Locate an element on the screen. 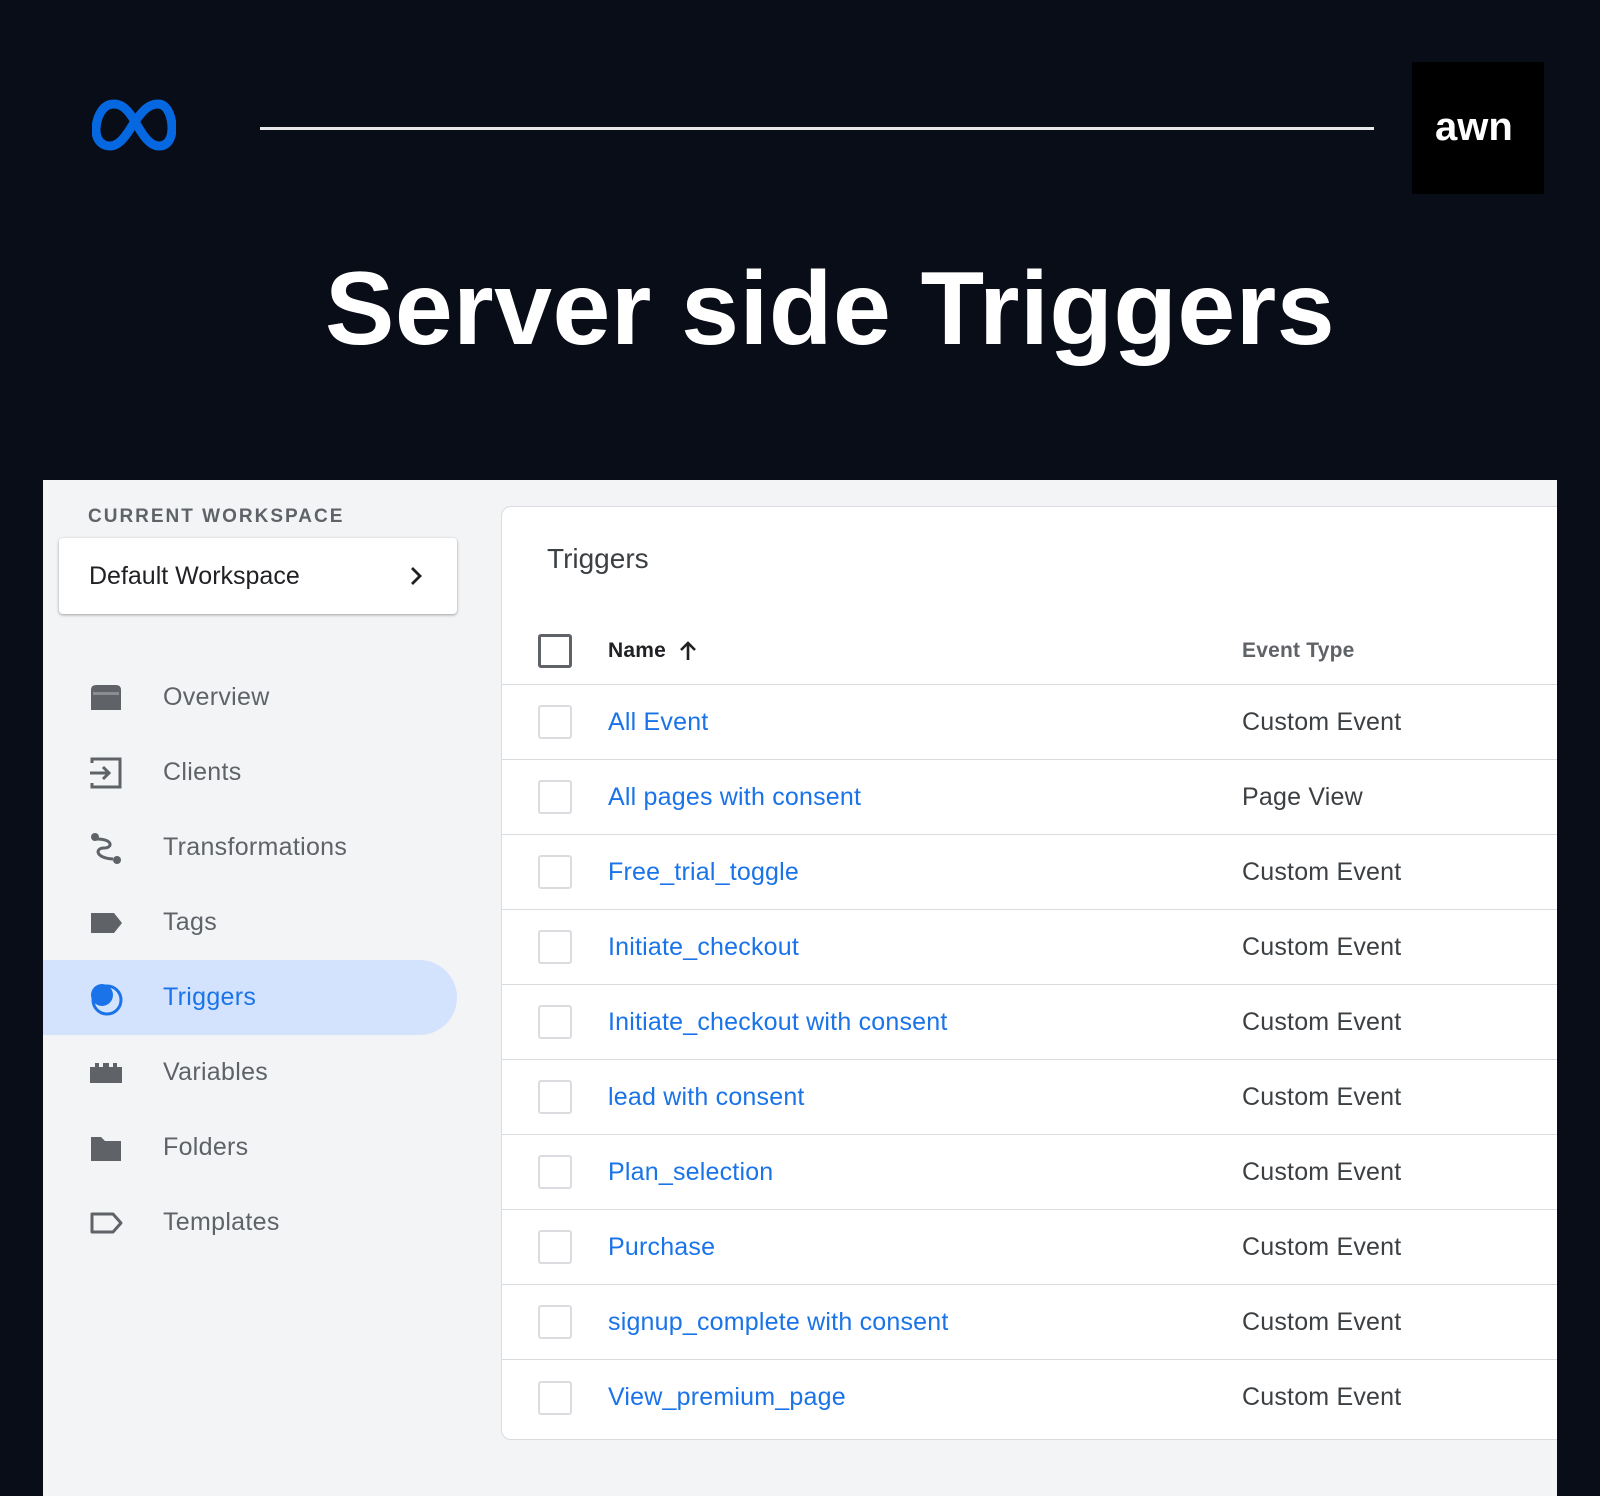 This screenshot has width=1600, height=1496. workspace-label: CURRENT WORKSPACE is located at coordinates (216, 516).